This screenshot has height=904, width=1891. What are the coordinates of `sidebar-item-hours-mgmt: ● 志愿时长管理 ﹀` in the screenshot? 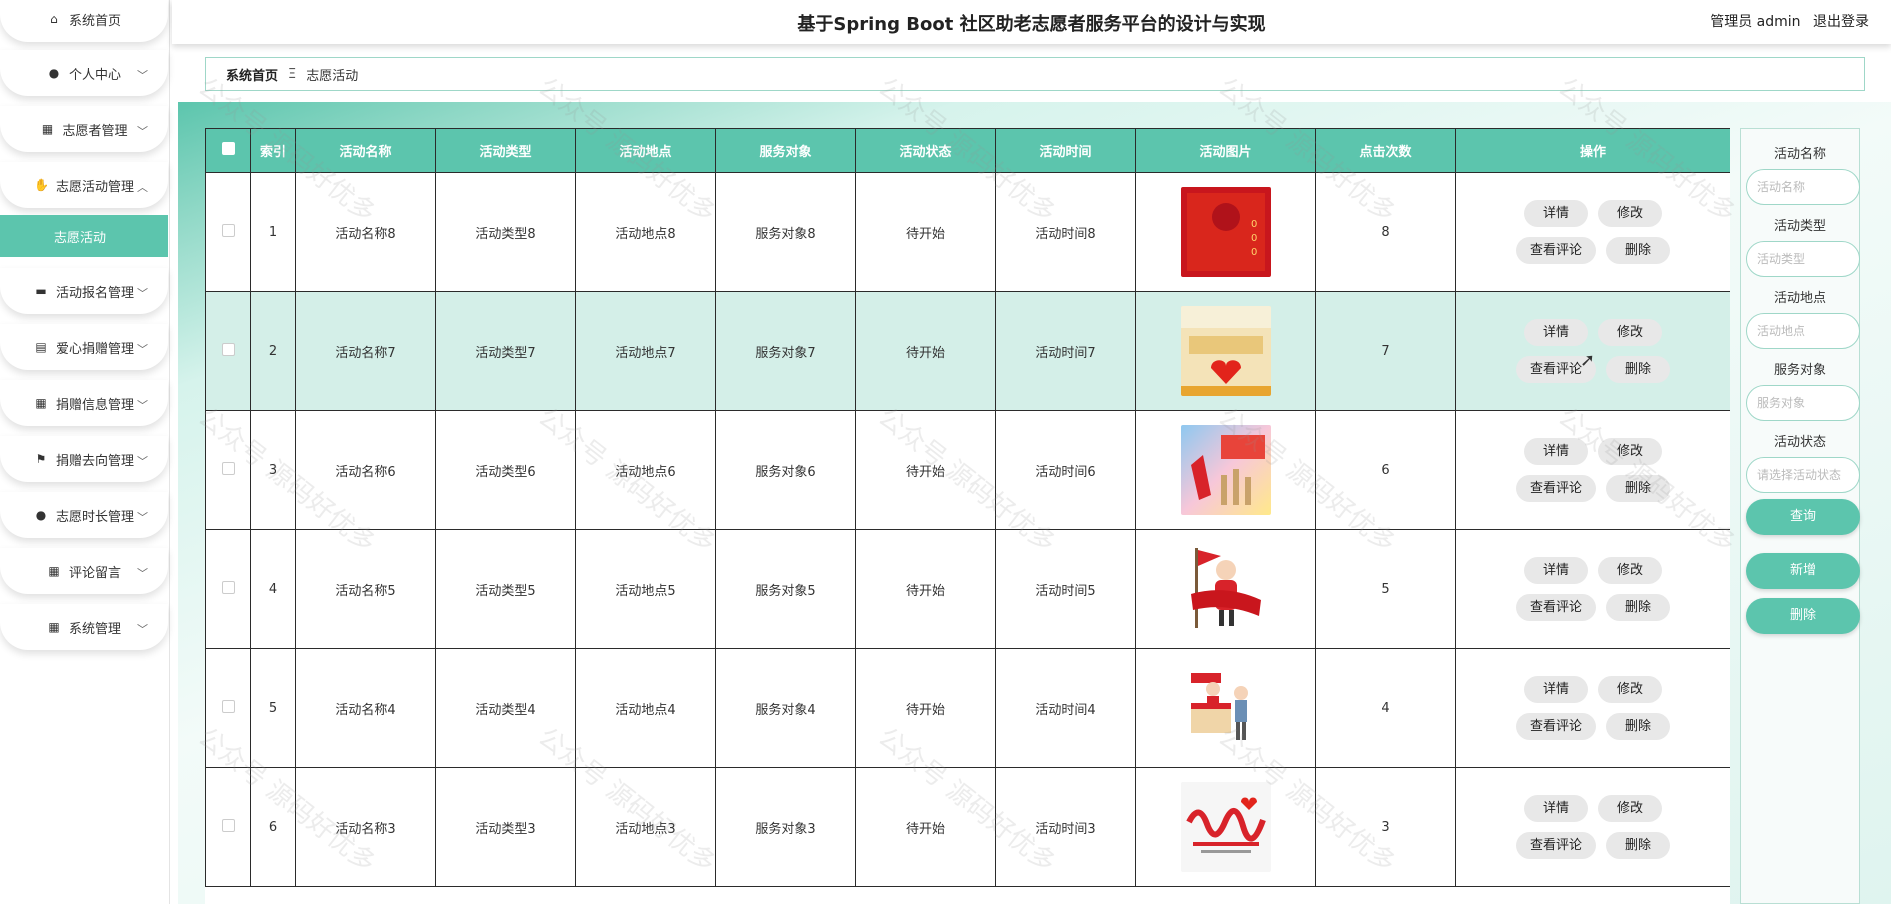 It's located at (84, 515).